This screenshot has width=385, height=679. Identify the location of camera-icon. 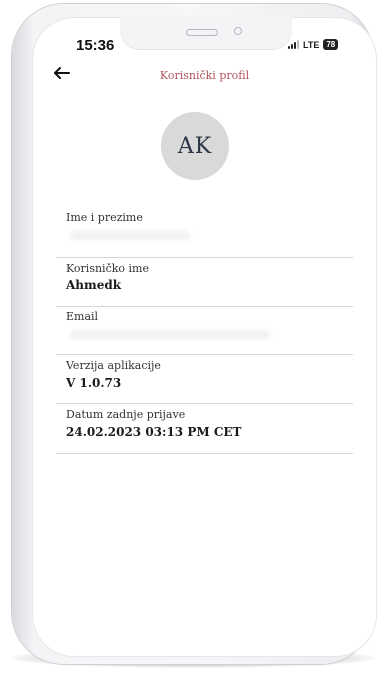
(238, 31).